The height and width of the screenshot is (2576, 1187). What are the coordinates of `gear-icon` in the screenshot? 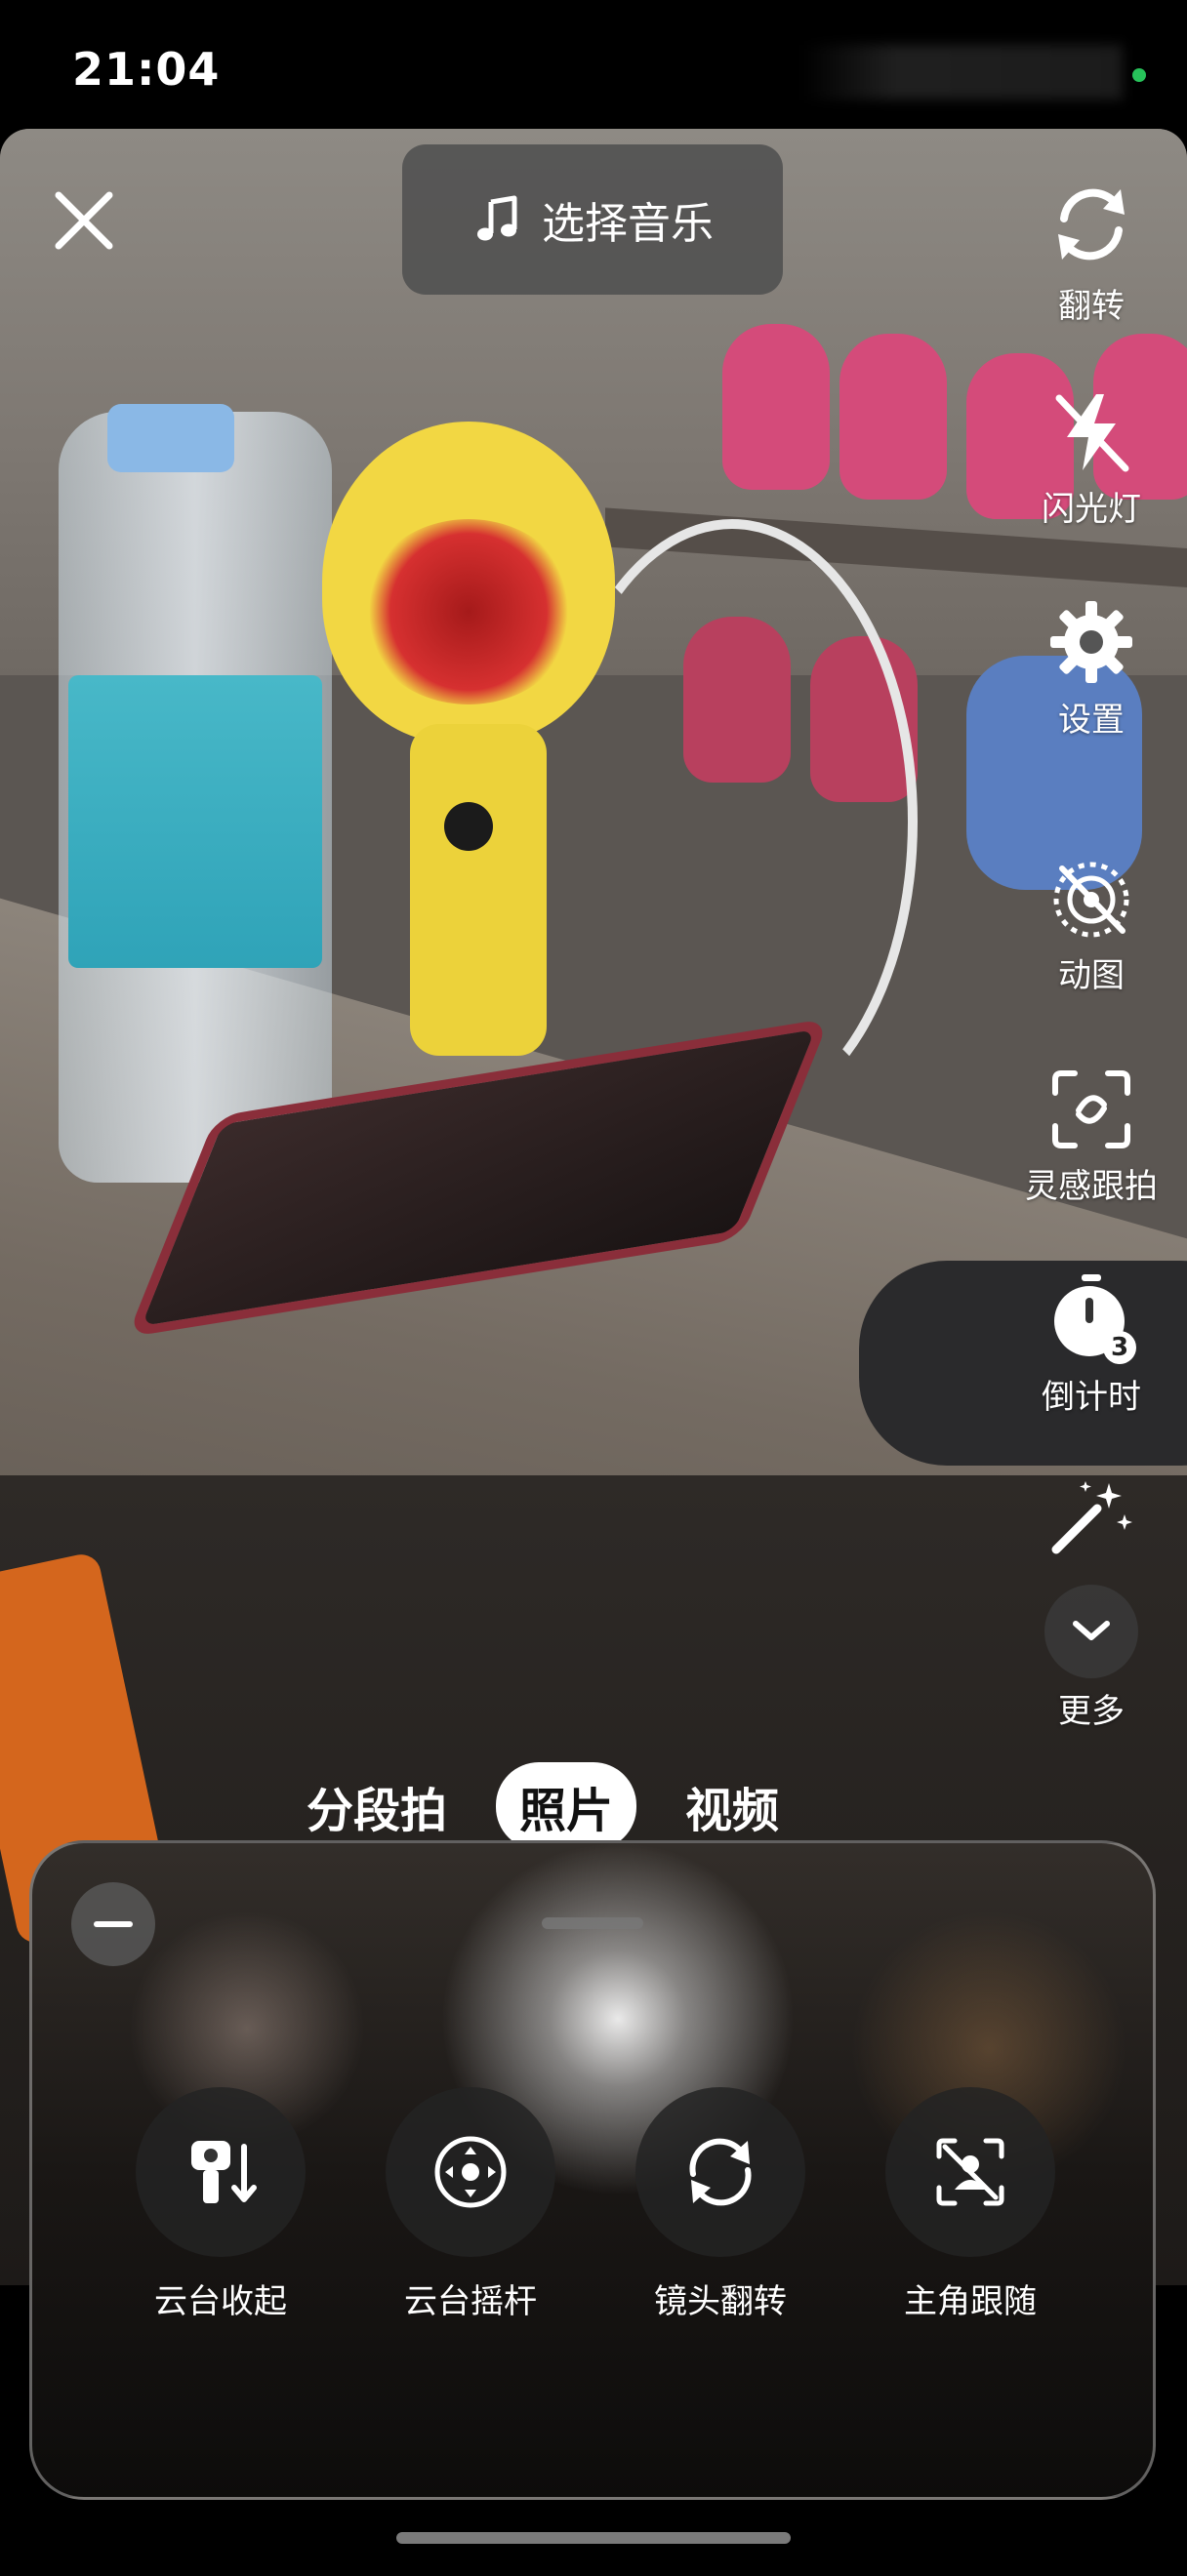 It's located at (1091, 642).